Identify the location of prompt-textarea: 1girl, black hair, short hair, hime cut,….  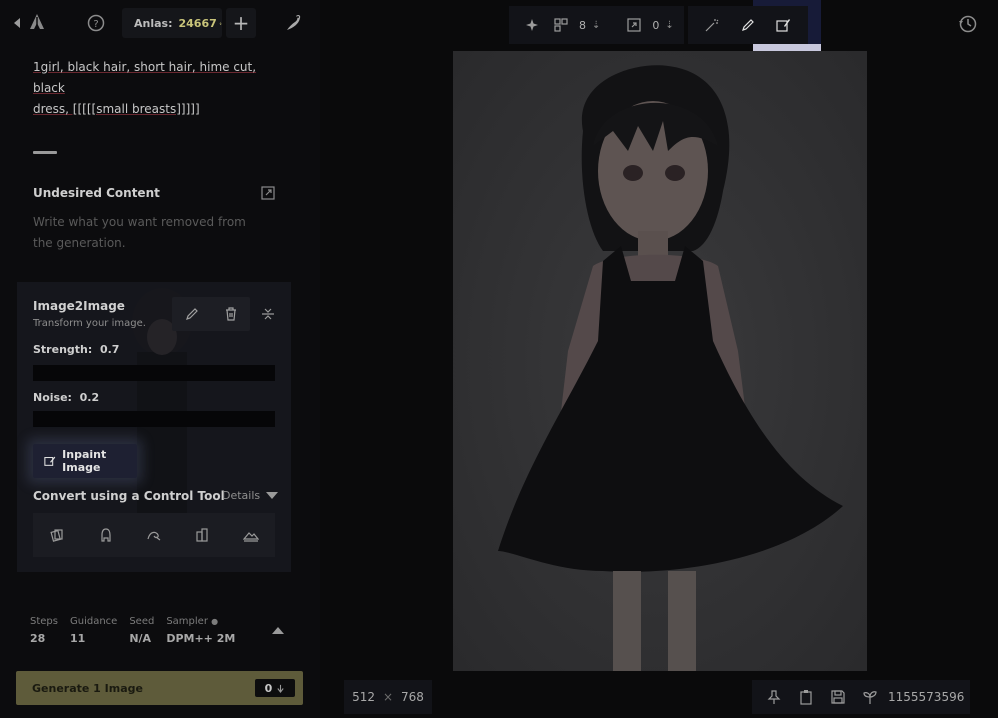
(158, 88).